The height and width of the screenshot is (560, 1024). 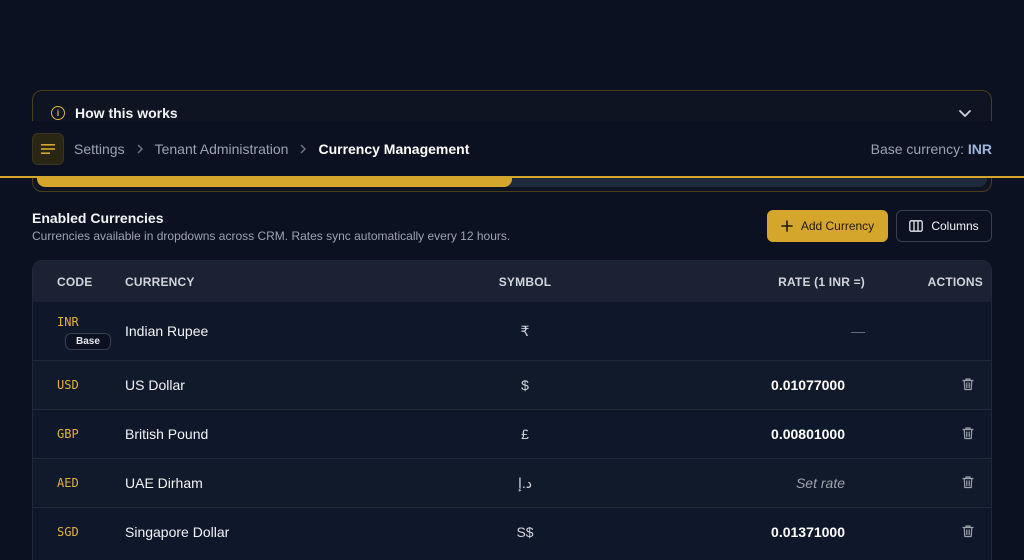 I want to click on currency-rate: 0.01371000, so click(x=730, y=532).